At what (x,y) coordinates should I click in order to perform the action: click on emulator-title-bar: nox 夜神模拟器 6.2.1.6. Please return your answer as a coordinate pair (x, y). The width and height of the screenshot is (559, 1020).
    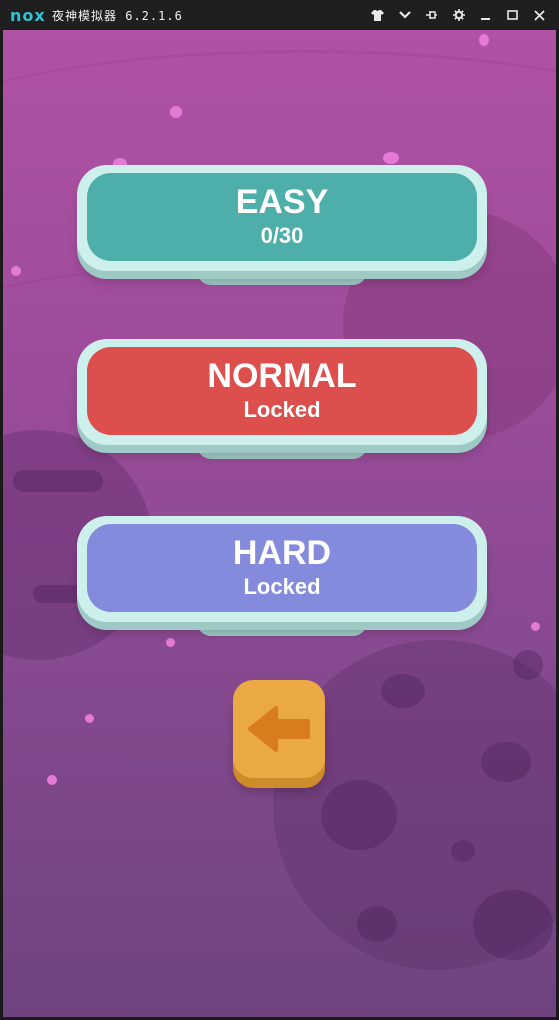
    Looking at the image, I should click on (279, 15).